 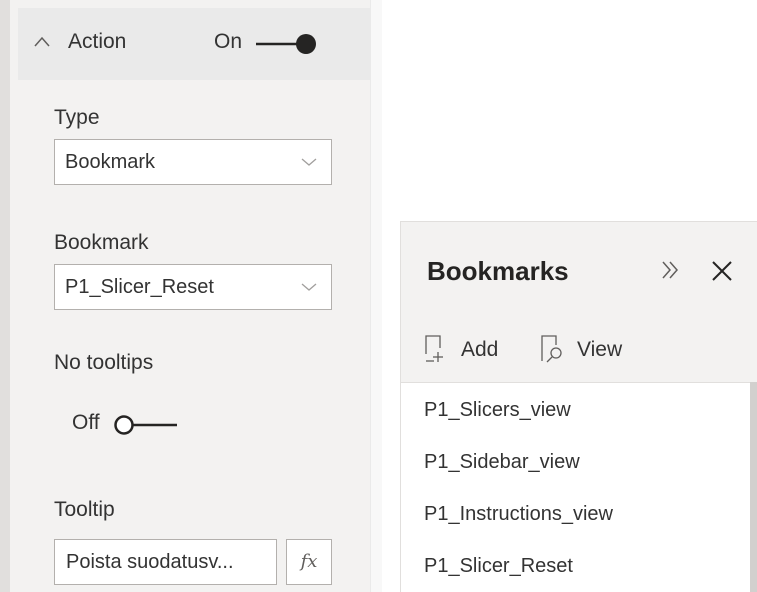 I want to click on view-bookmarks-label: View, so click(x=600, y=349).